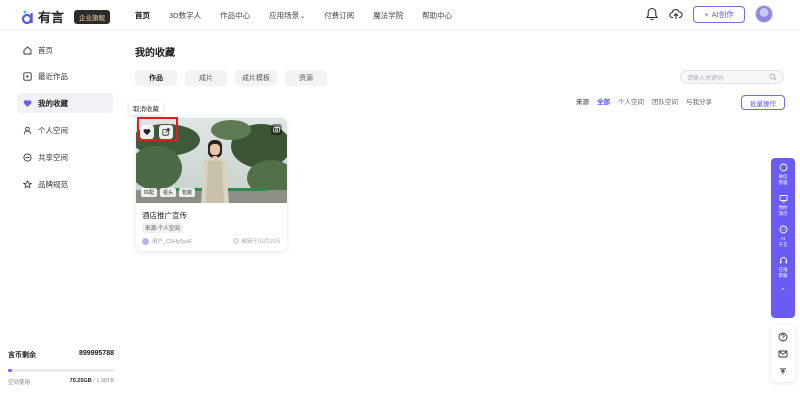  I want to click on thumb-tag: 包装, so click(187, 192).